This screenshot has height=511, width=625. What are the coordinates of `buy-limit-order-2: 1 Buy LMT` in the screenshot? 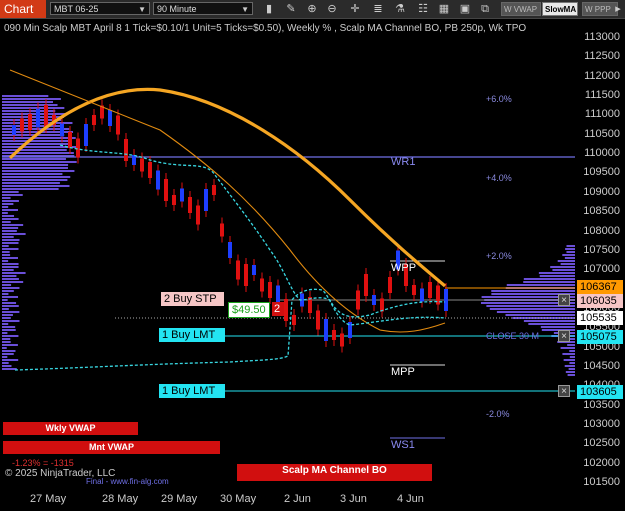 It's located at (192, 391).